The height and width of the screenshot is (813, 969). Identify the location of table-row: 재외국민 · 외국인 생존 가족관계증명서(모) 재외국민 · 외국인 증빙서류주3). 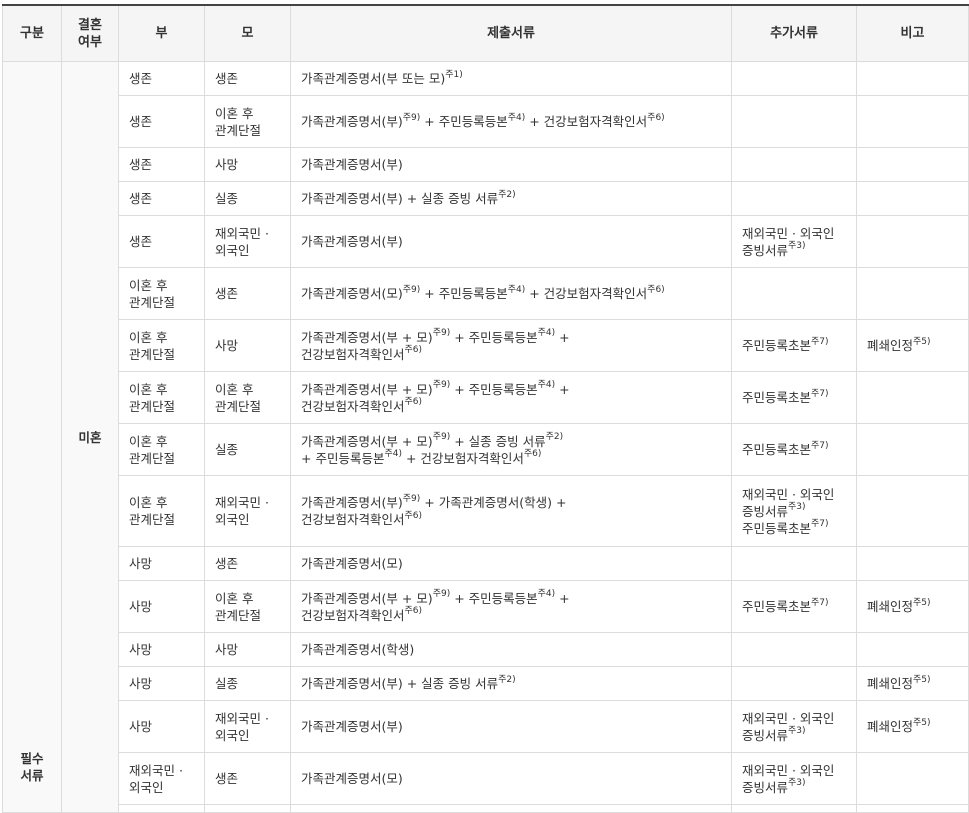
(486, 778).